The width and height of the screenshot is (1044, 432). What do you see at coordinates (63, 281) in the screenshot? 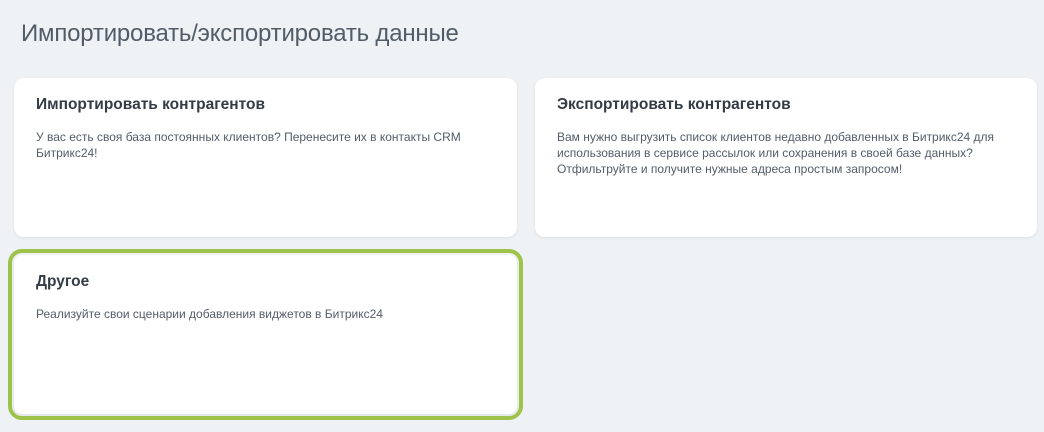
I see `other-card-title: Другое` at bounding box center [63, 281].